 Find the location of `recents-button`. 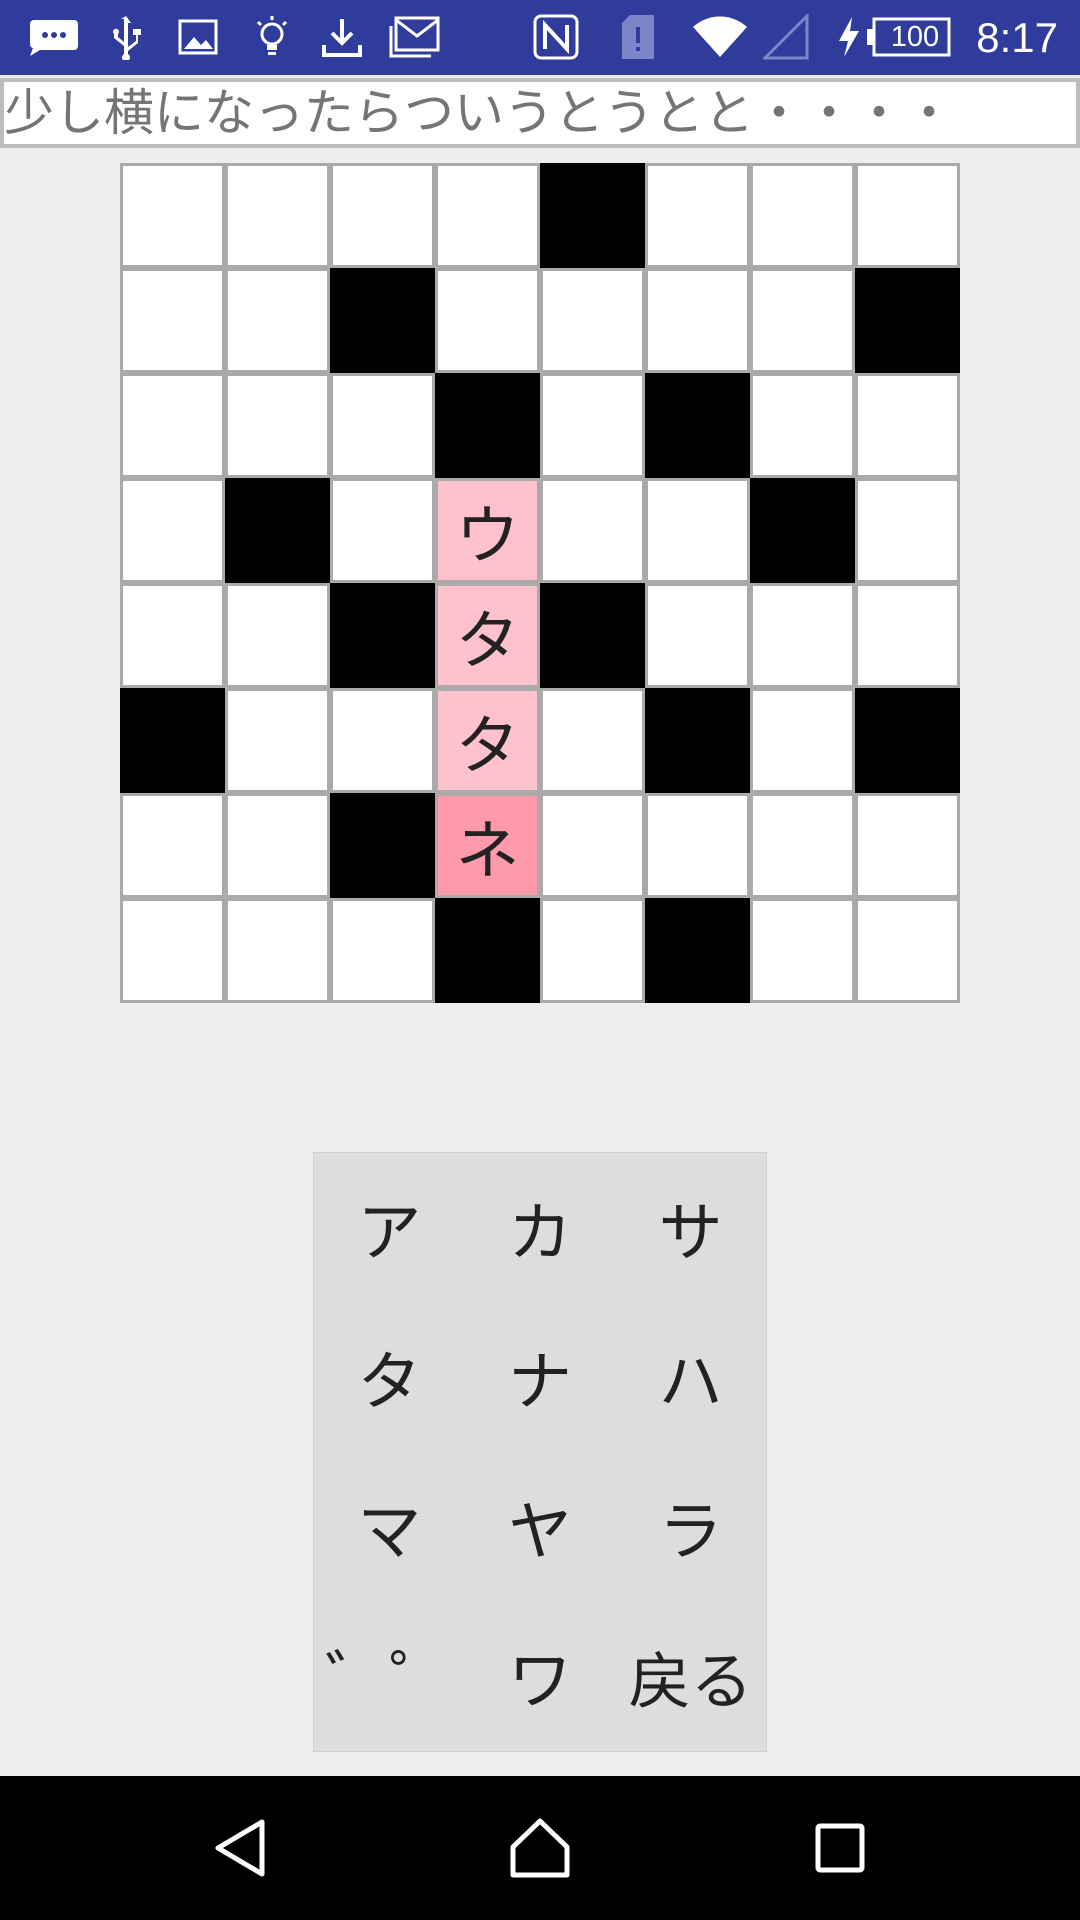

recents-button is located at coordinates (840, 1848).